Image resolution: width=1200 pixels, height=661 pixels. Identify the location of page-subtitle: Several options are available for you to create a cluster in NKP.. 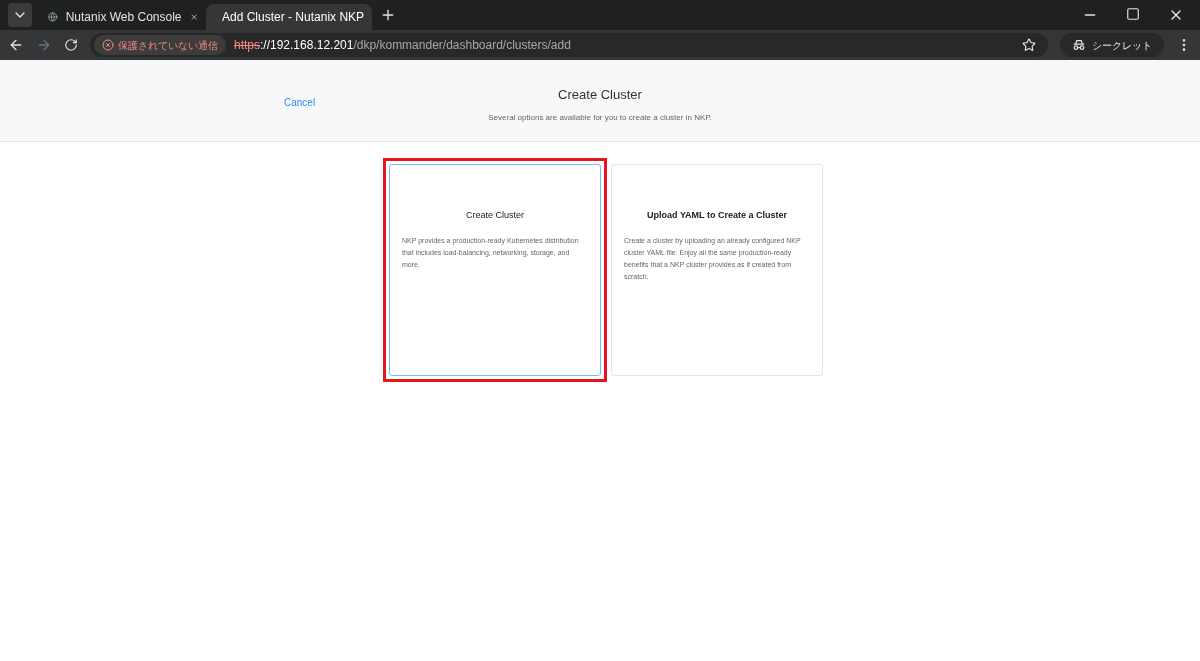
(600, 118).